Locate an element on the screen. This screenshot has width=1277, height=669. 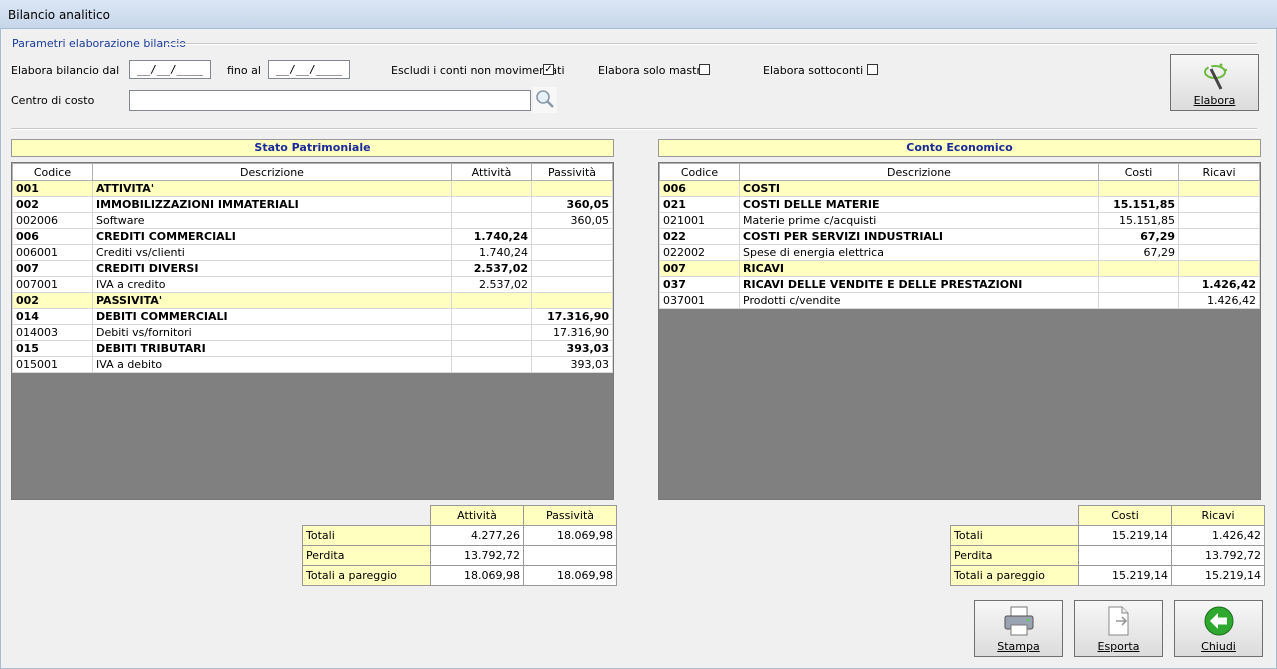
search-icon is located at coordinates (545, 100).